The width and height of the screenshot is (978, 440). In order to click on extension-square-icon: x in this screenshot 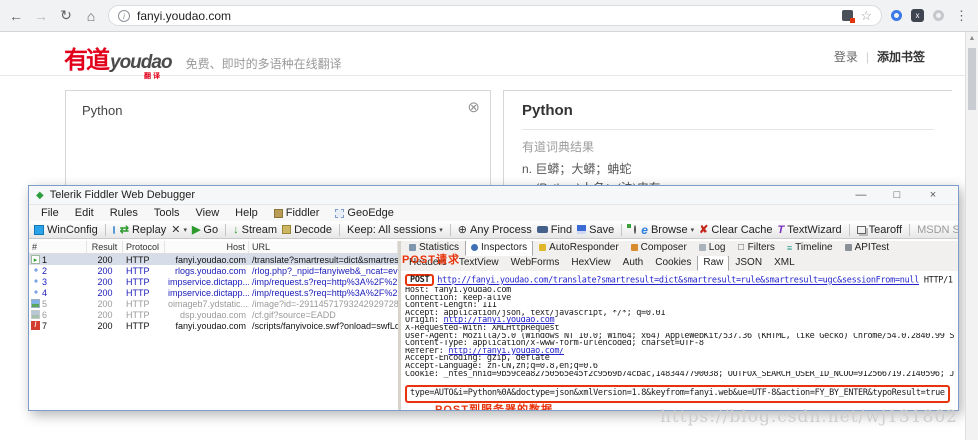, I will do `click(917, 15)`.